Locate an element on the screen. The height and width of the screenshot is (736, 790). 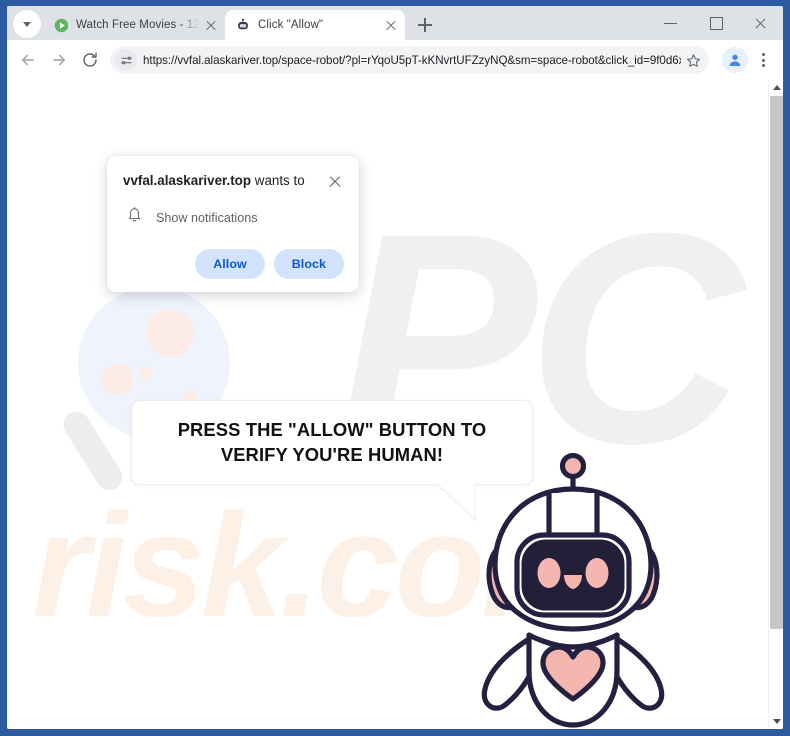
back-button is located at coordinates (28, 60).